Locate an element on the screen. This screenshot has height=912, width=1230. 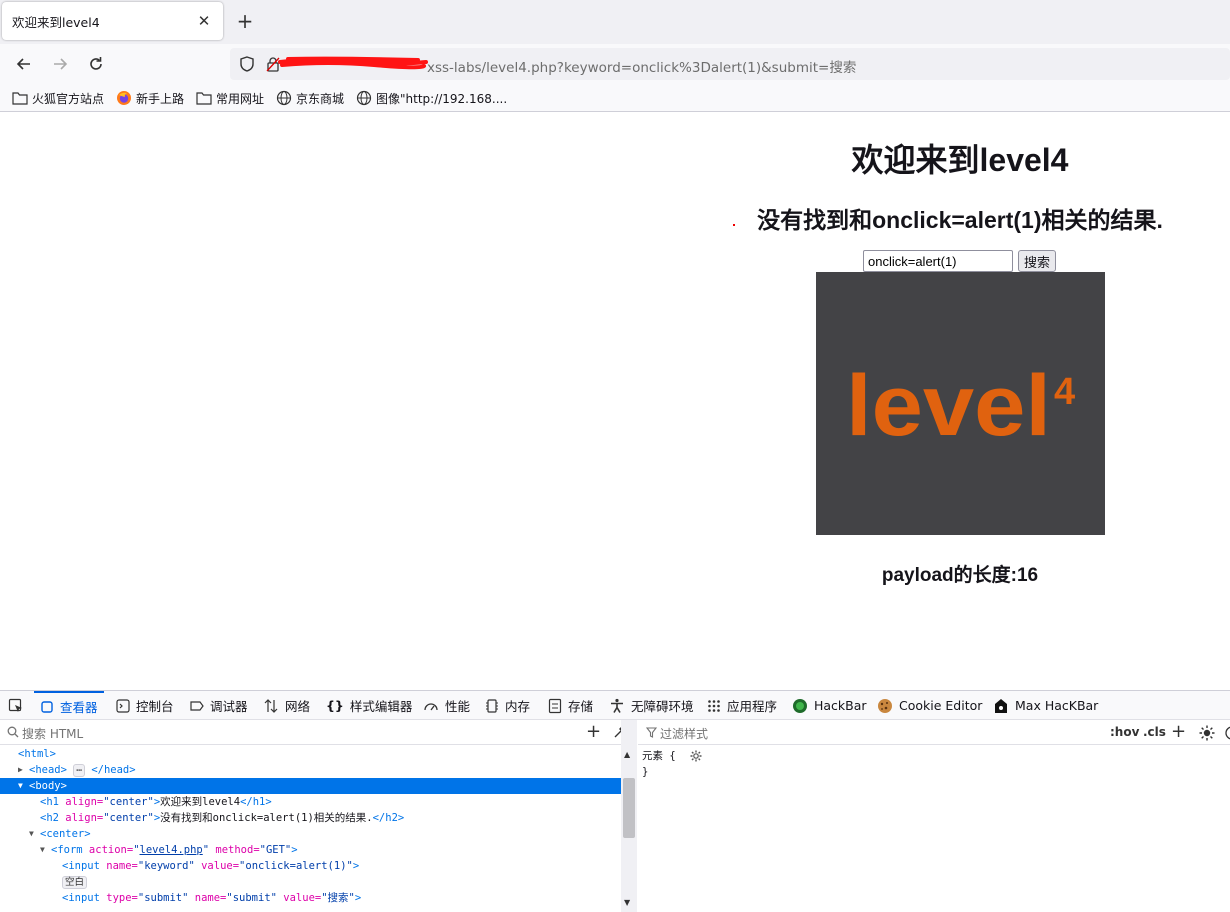
hackbar-icon is located at coordinates (800, 705).